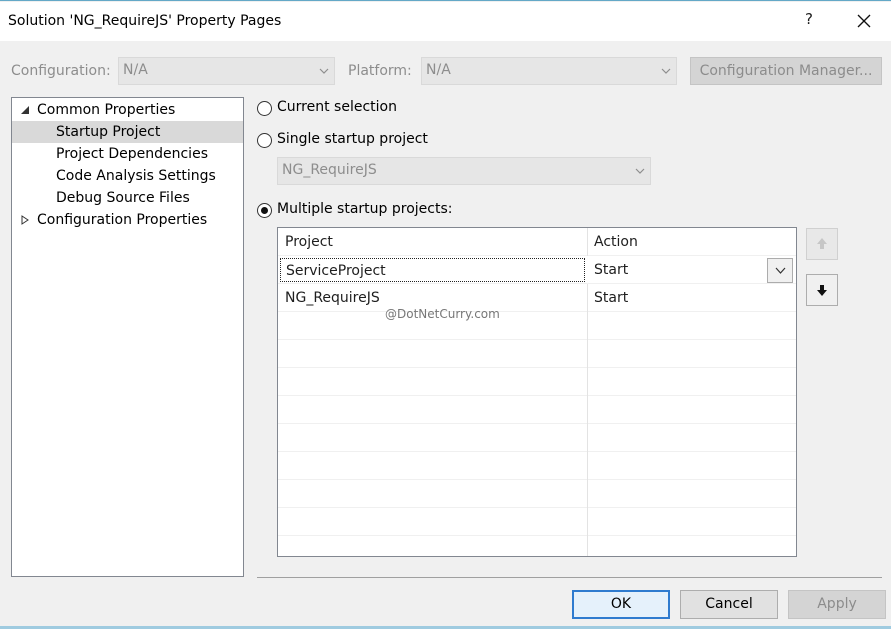 Image resolution: width=891 pixels, height=629 pixels. Describe the element at coordinates (549, 71) in the screenshot. I see `platform-dropdown: N/A` at that location.